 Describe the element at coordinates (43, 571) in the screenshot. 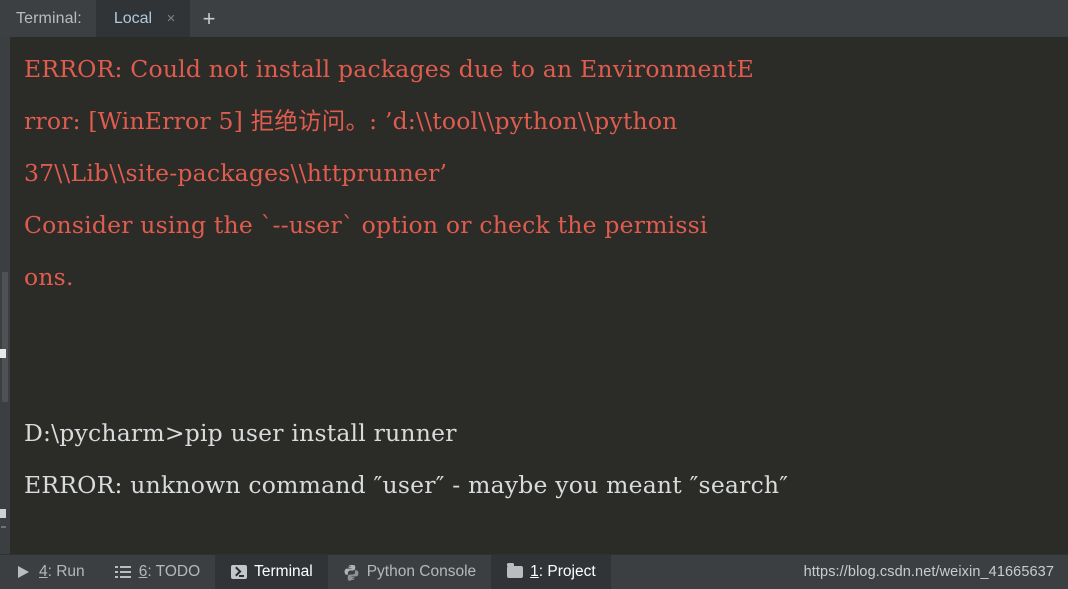

I see `status-button-run-shortcut: 4` at that location.